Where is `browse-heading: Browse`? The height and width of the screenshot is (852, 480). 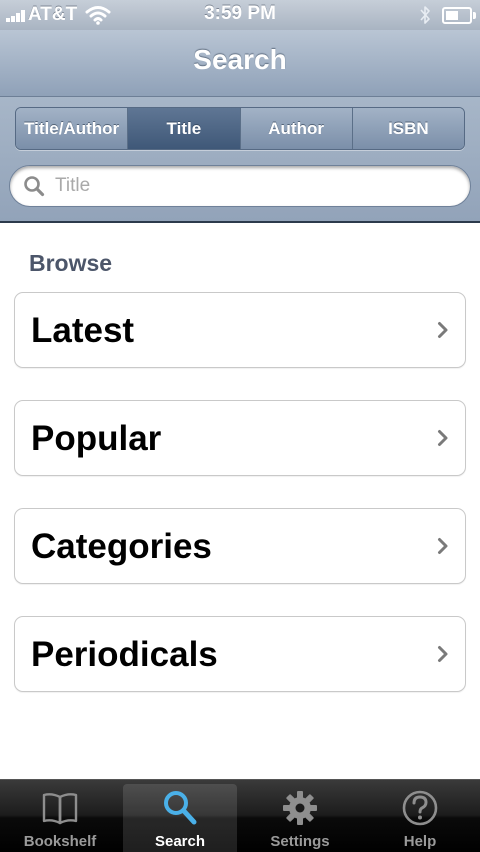 browse-heading: Browse is located at coordinates (71, 263).